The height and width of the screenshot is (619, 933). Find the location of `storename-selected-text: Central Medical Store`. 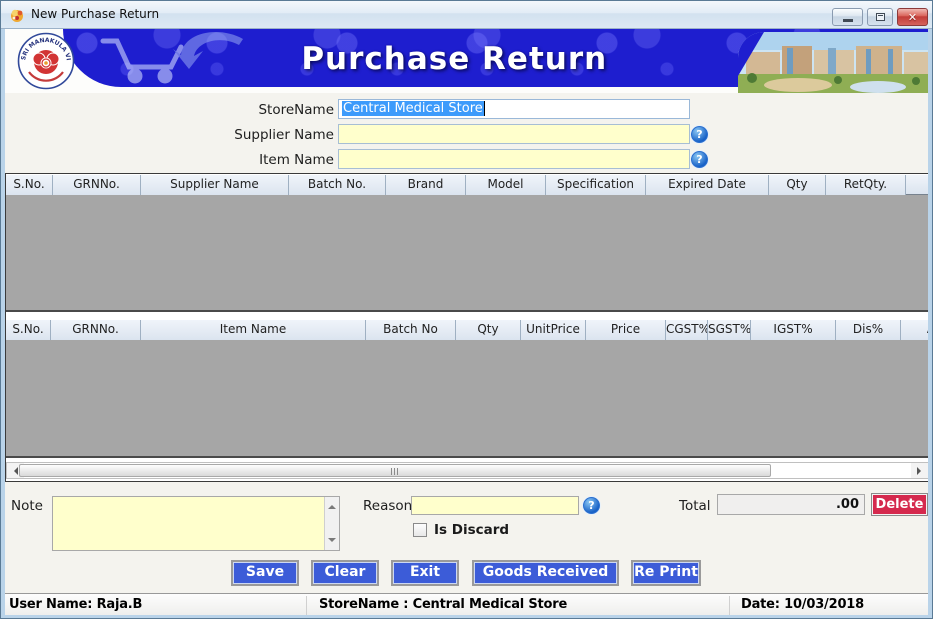

storename-selected-text: Central Medical Store is located at coordinates (413, 108).